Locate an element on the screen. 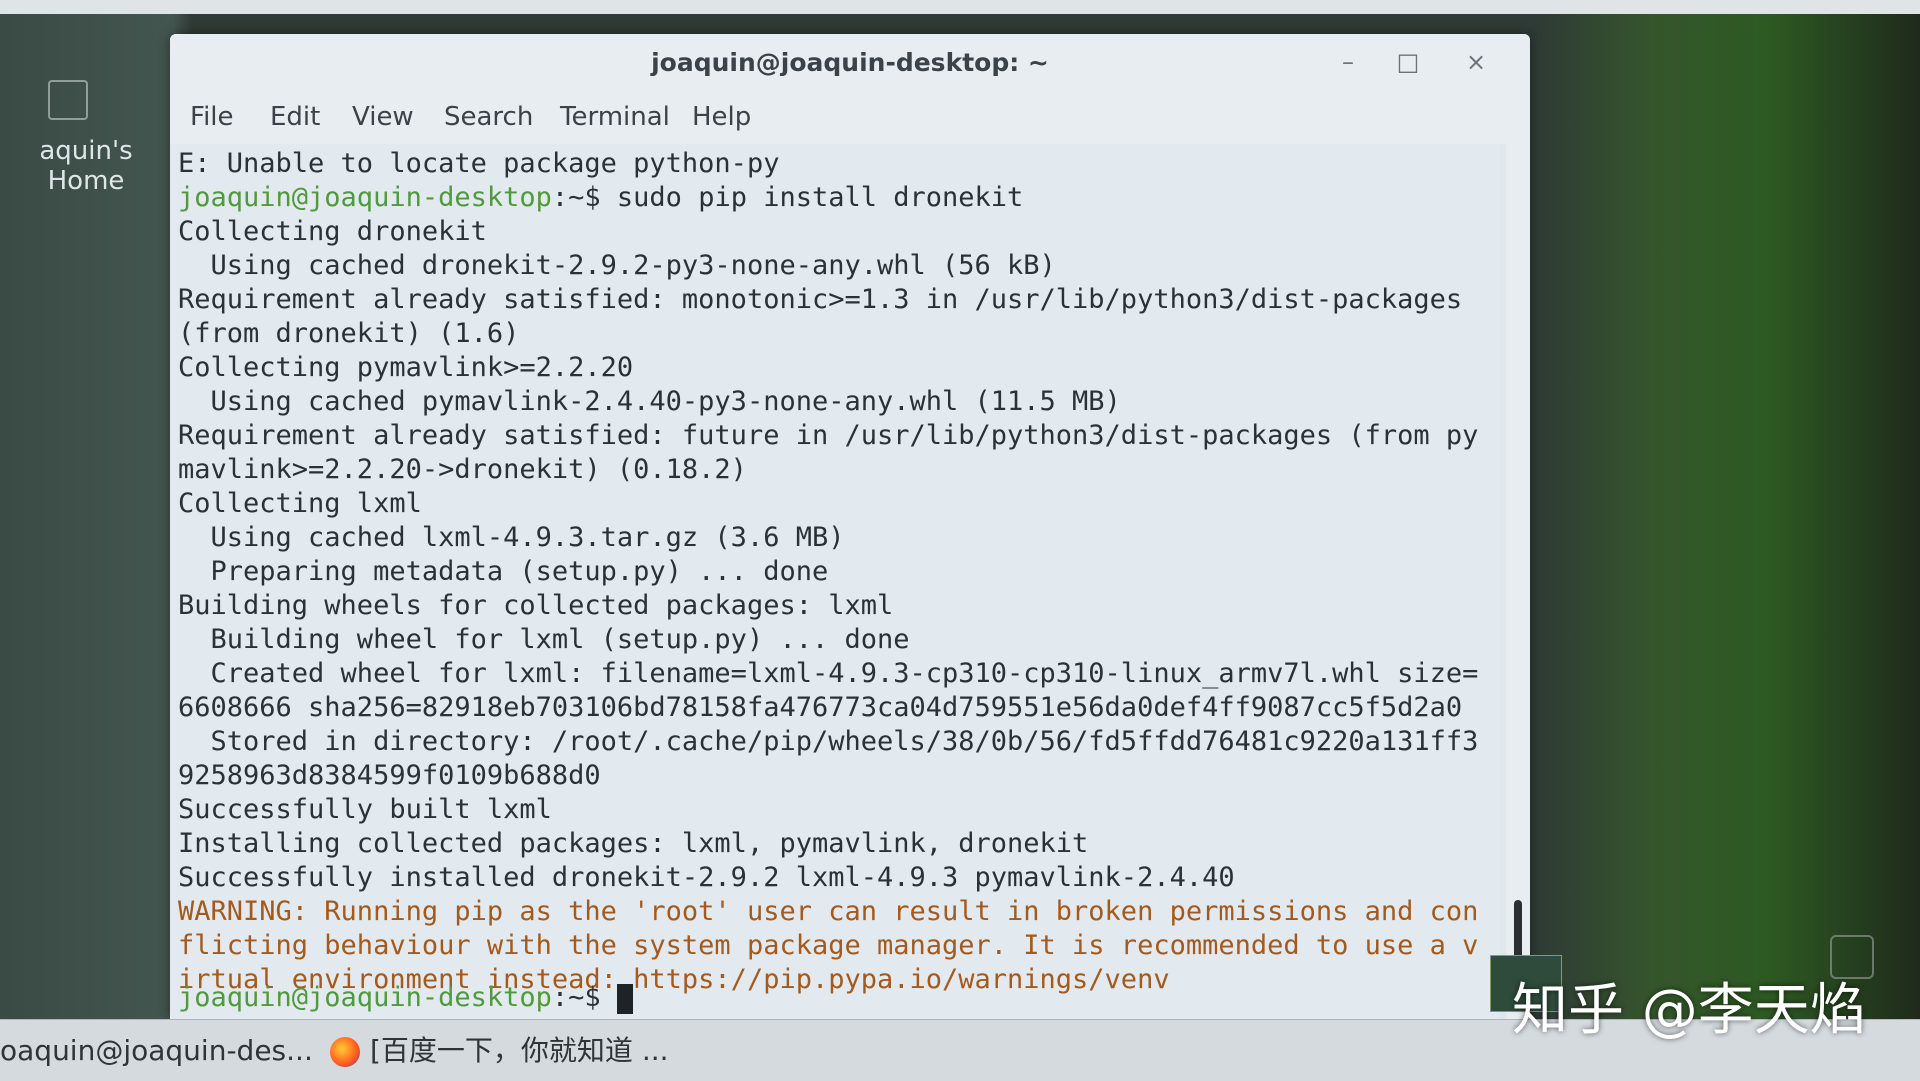 Image resolution: width=1920 pixels, height=1081 pixels. watermark: 知乎 @李天焰 is located at coordinates (1689, 1010).